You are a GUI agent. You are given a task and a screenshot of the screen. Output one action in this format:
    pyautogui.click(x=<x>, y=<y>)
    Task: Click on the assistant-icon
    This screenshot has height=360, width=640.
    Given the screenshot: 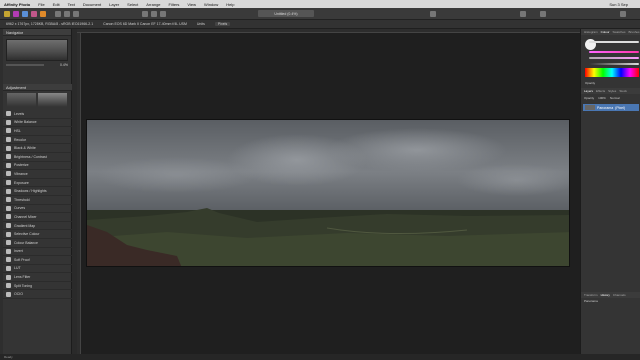 What is the action you would take?
    pyautogui.click(x=623, y=14)
    